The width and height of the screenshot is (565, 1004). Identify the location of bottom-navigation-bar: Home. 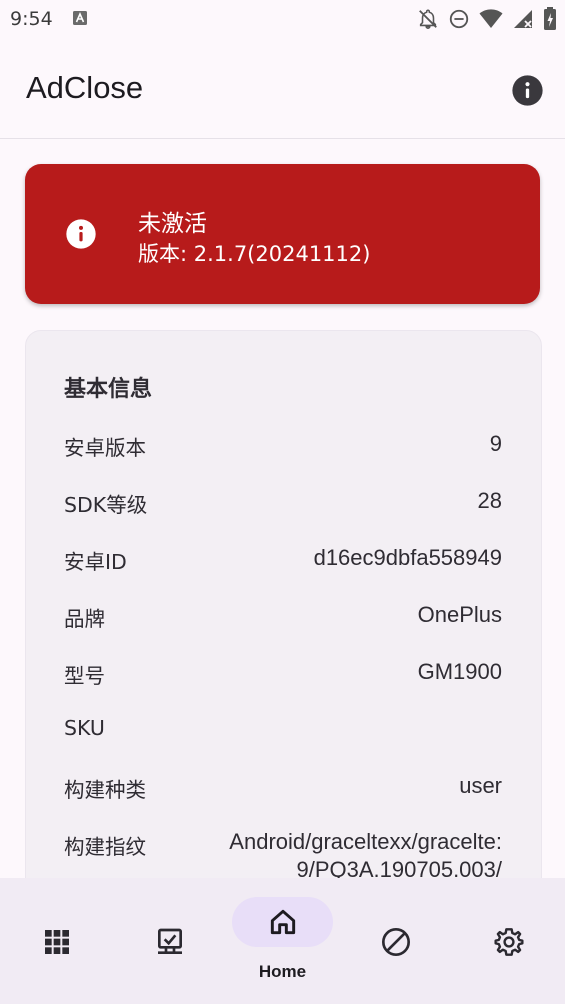
(282, 941).